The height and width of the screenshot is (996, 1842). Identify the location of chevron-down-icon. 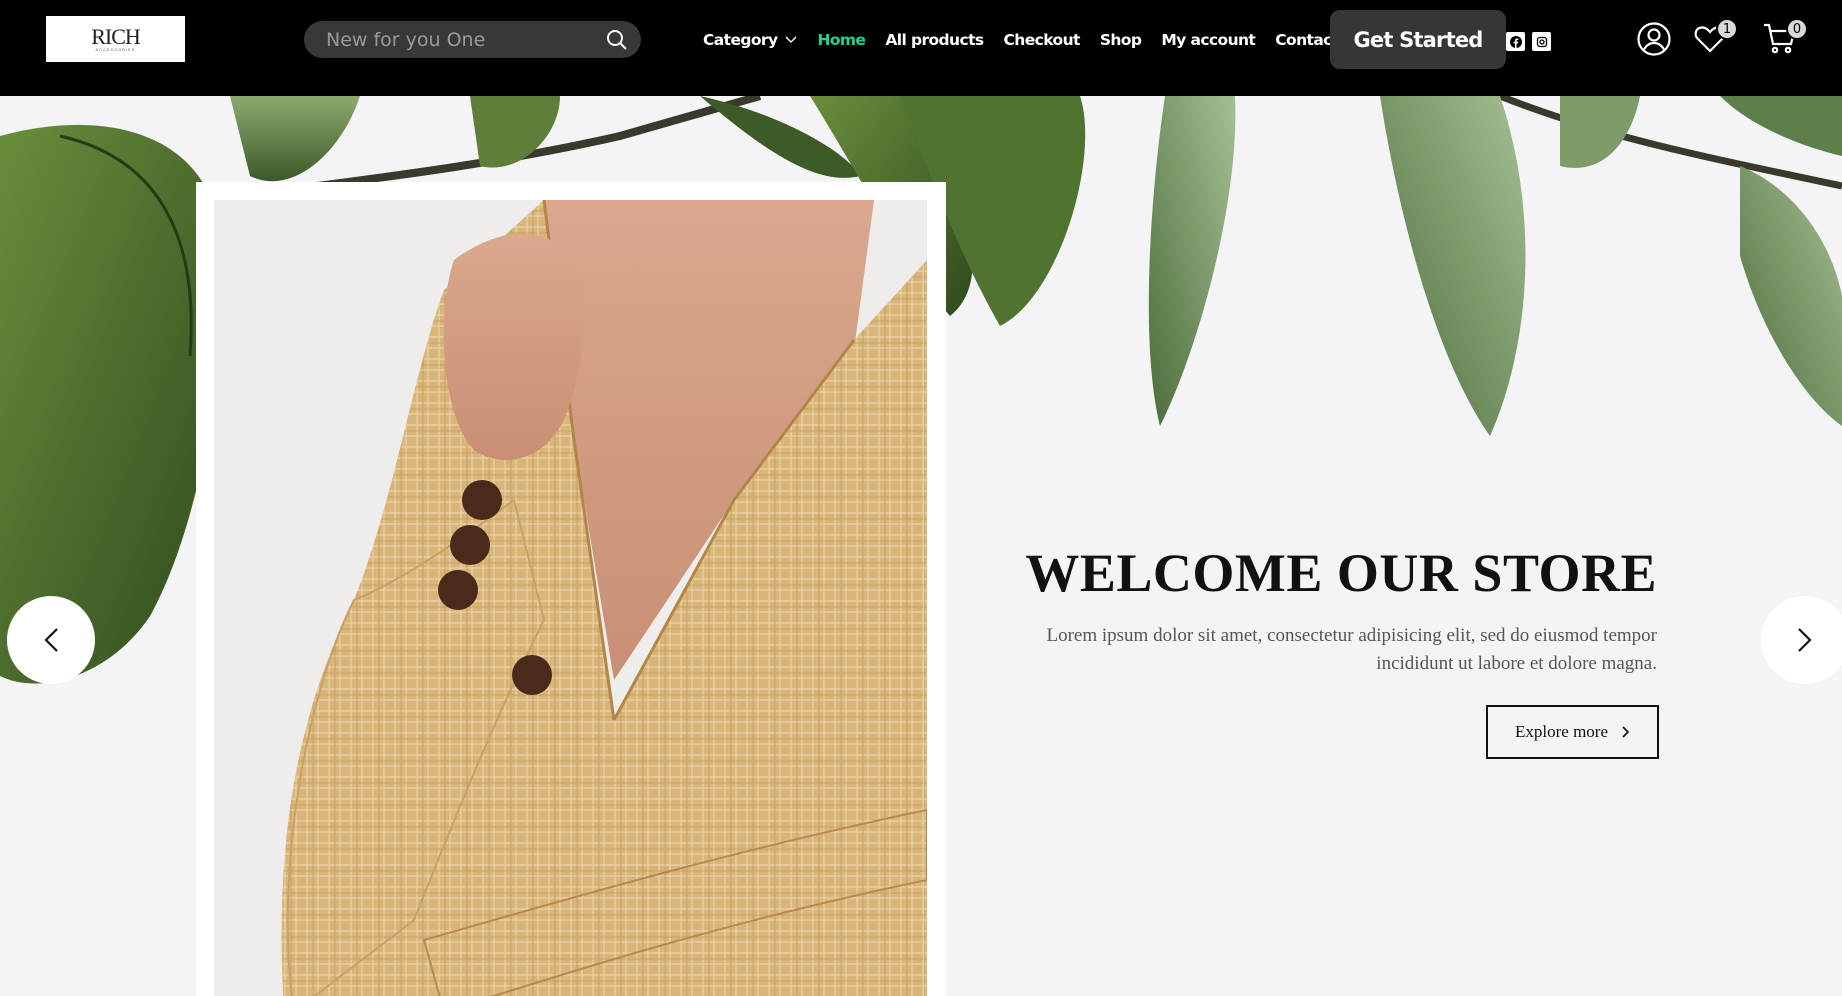
(791, 39).